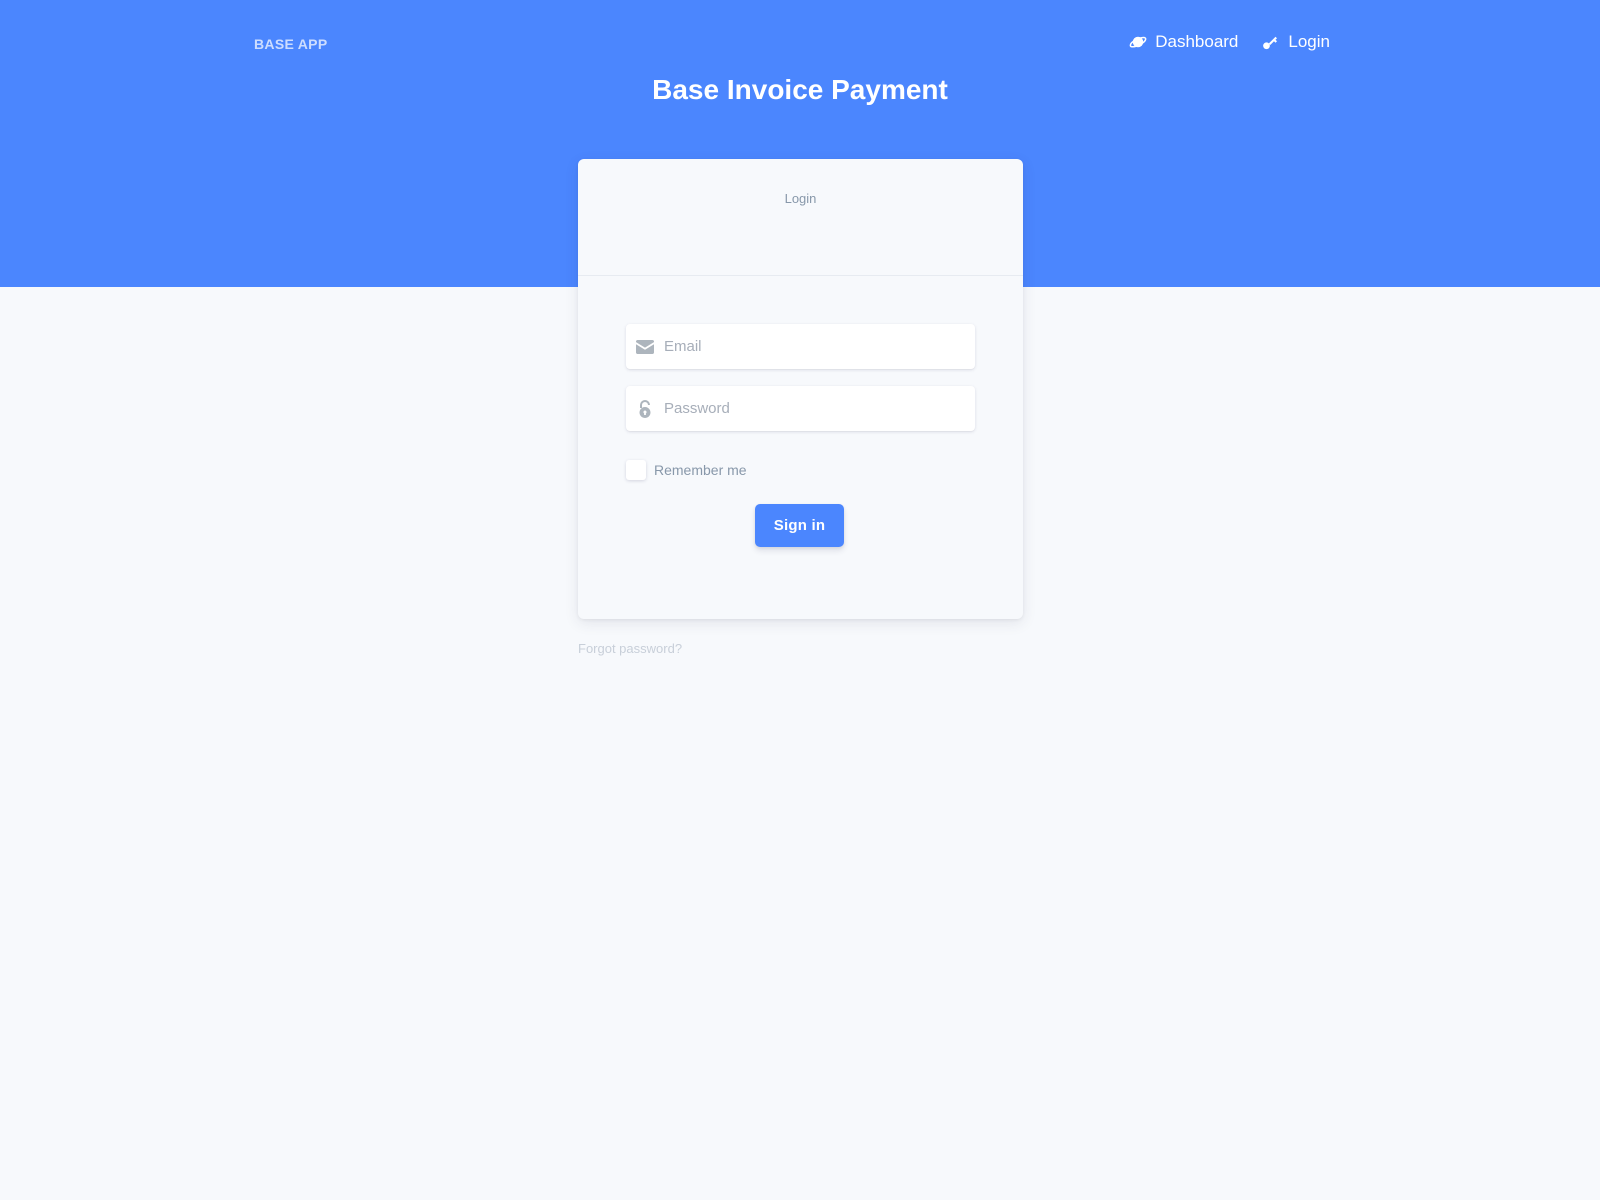 Image resolution: width=1600 pixels, height=1200 pixels. Describe the element at coordinates (290, 44) in the screenshot. I see `brand-logo: BASE APP` at that location.